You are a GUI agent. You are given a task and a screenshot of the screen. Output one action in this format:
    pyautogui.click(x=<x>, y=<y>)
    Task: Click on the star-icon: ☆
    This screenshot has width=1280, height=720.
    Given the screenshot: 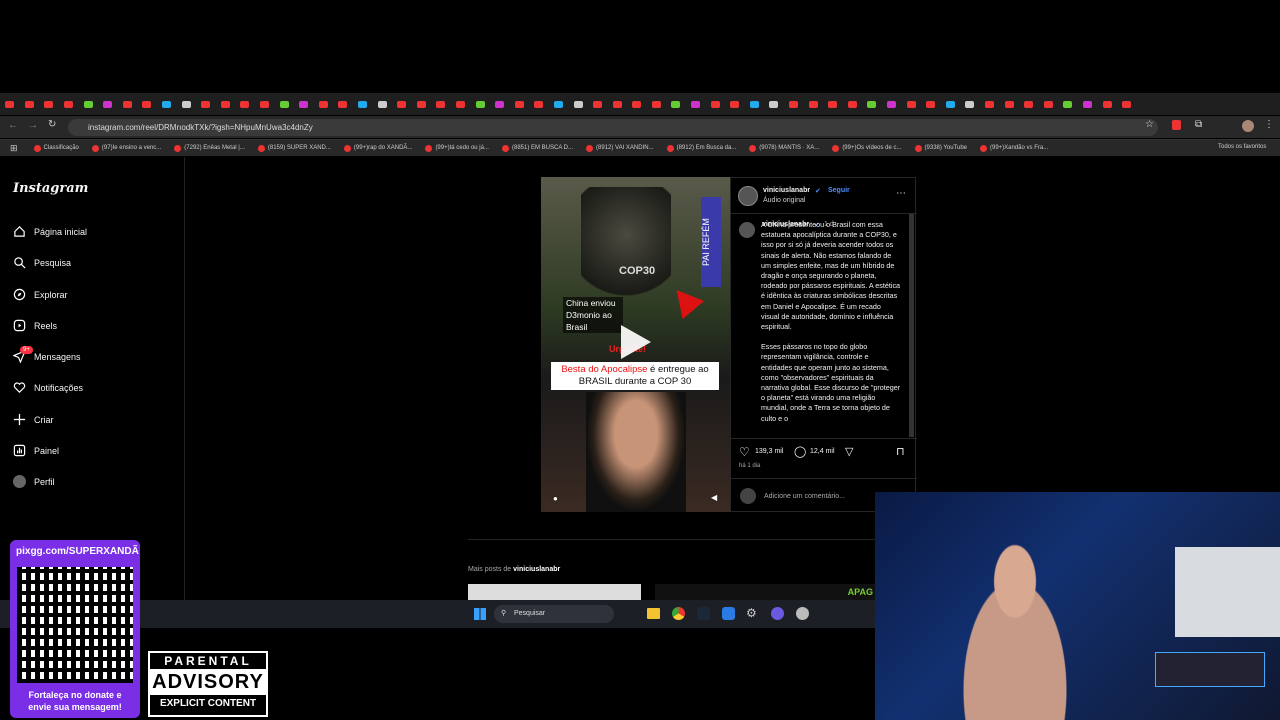 What is the action you would take?
    pyautogui.click(x=1149, y=124)
    